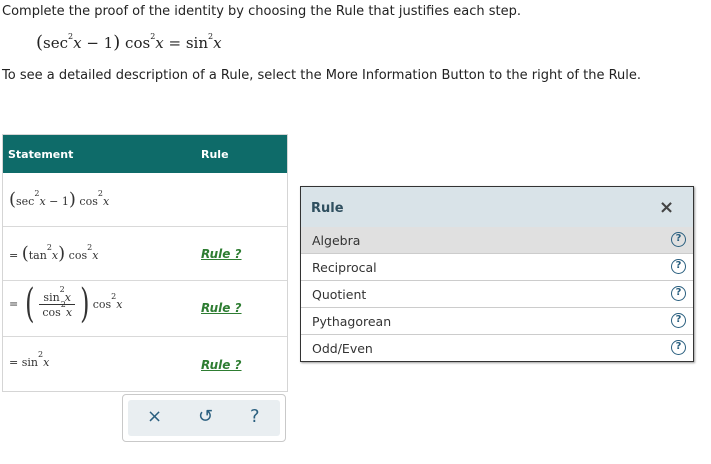  I want to click on fraction: sin2x cos2x, so click(57, 302).